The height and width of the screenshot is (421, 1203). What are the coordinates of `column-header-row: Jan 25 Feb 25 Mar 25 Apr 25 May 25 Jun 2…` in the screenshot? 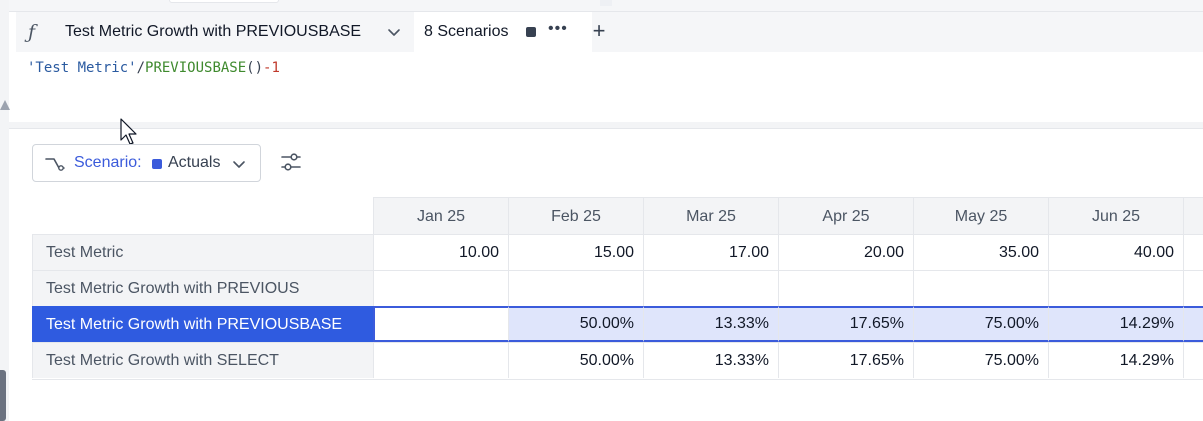 It's located at (617, 216).